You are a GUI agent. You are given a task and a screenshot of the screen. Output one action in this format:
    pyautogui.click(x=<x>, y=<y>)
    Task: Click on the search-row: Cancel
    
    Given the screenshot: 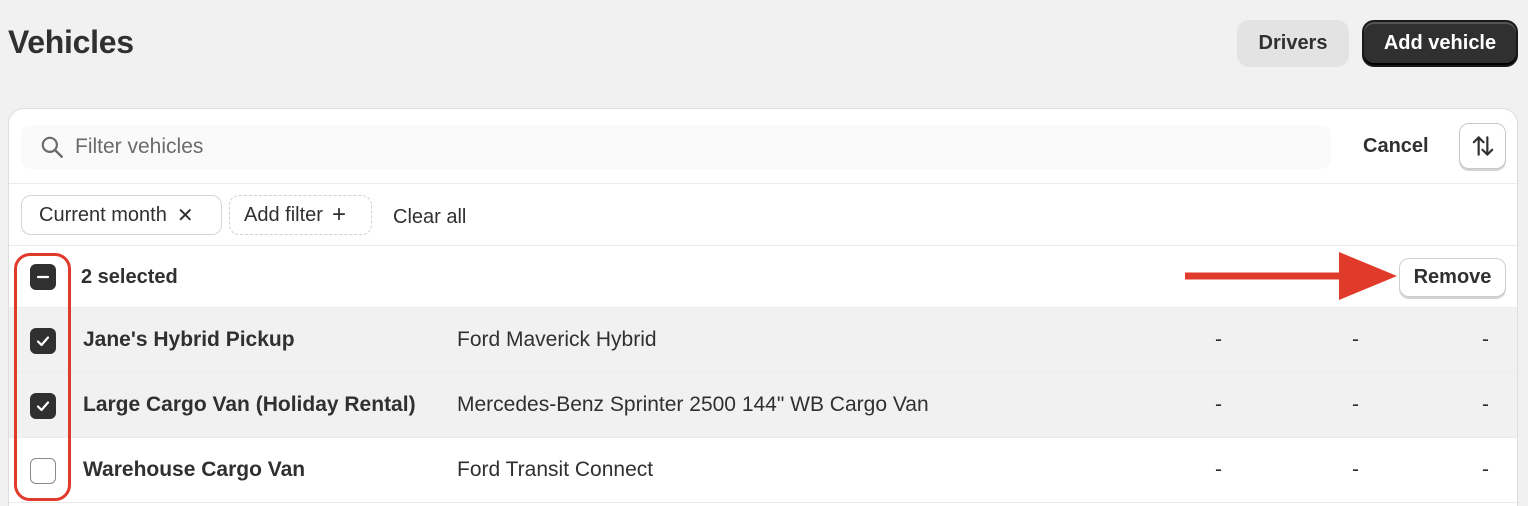 What is the action you would take?
    pyautogui.click(x=763, y=146)
    